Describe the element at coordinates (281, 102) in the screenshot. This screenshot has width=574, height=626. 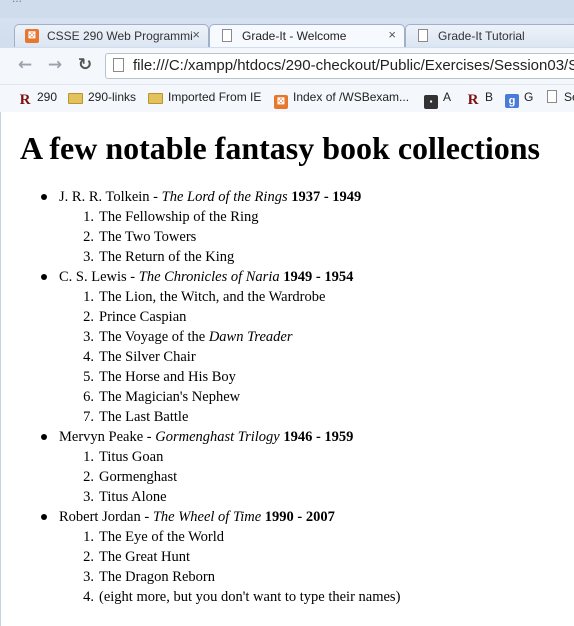
I see `xampp-icon: ⊠` at that location.